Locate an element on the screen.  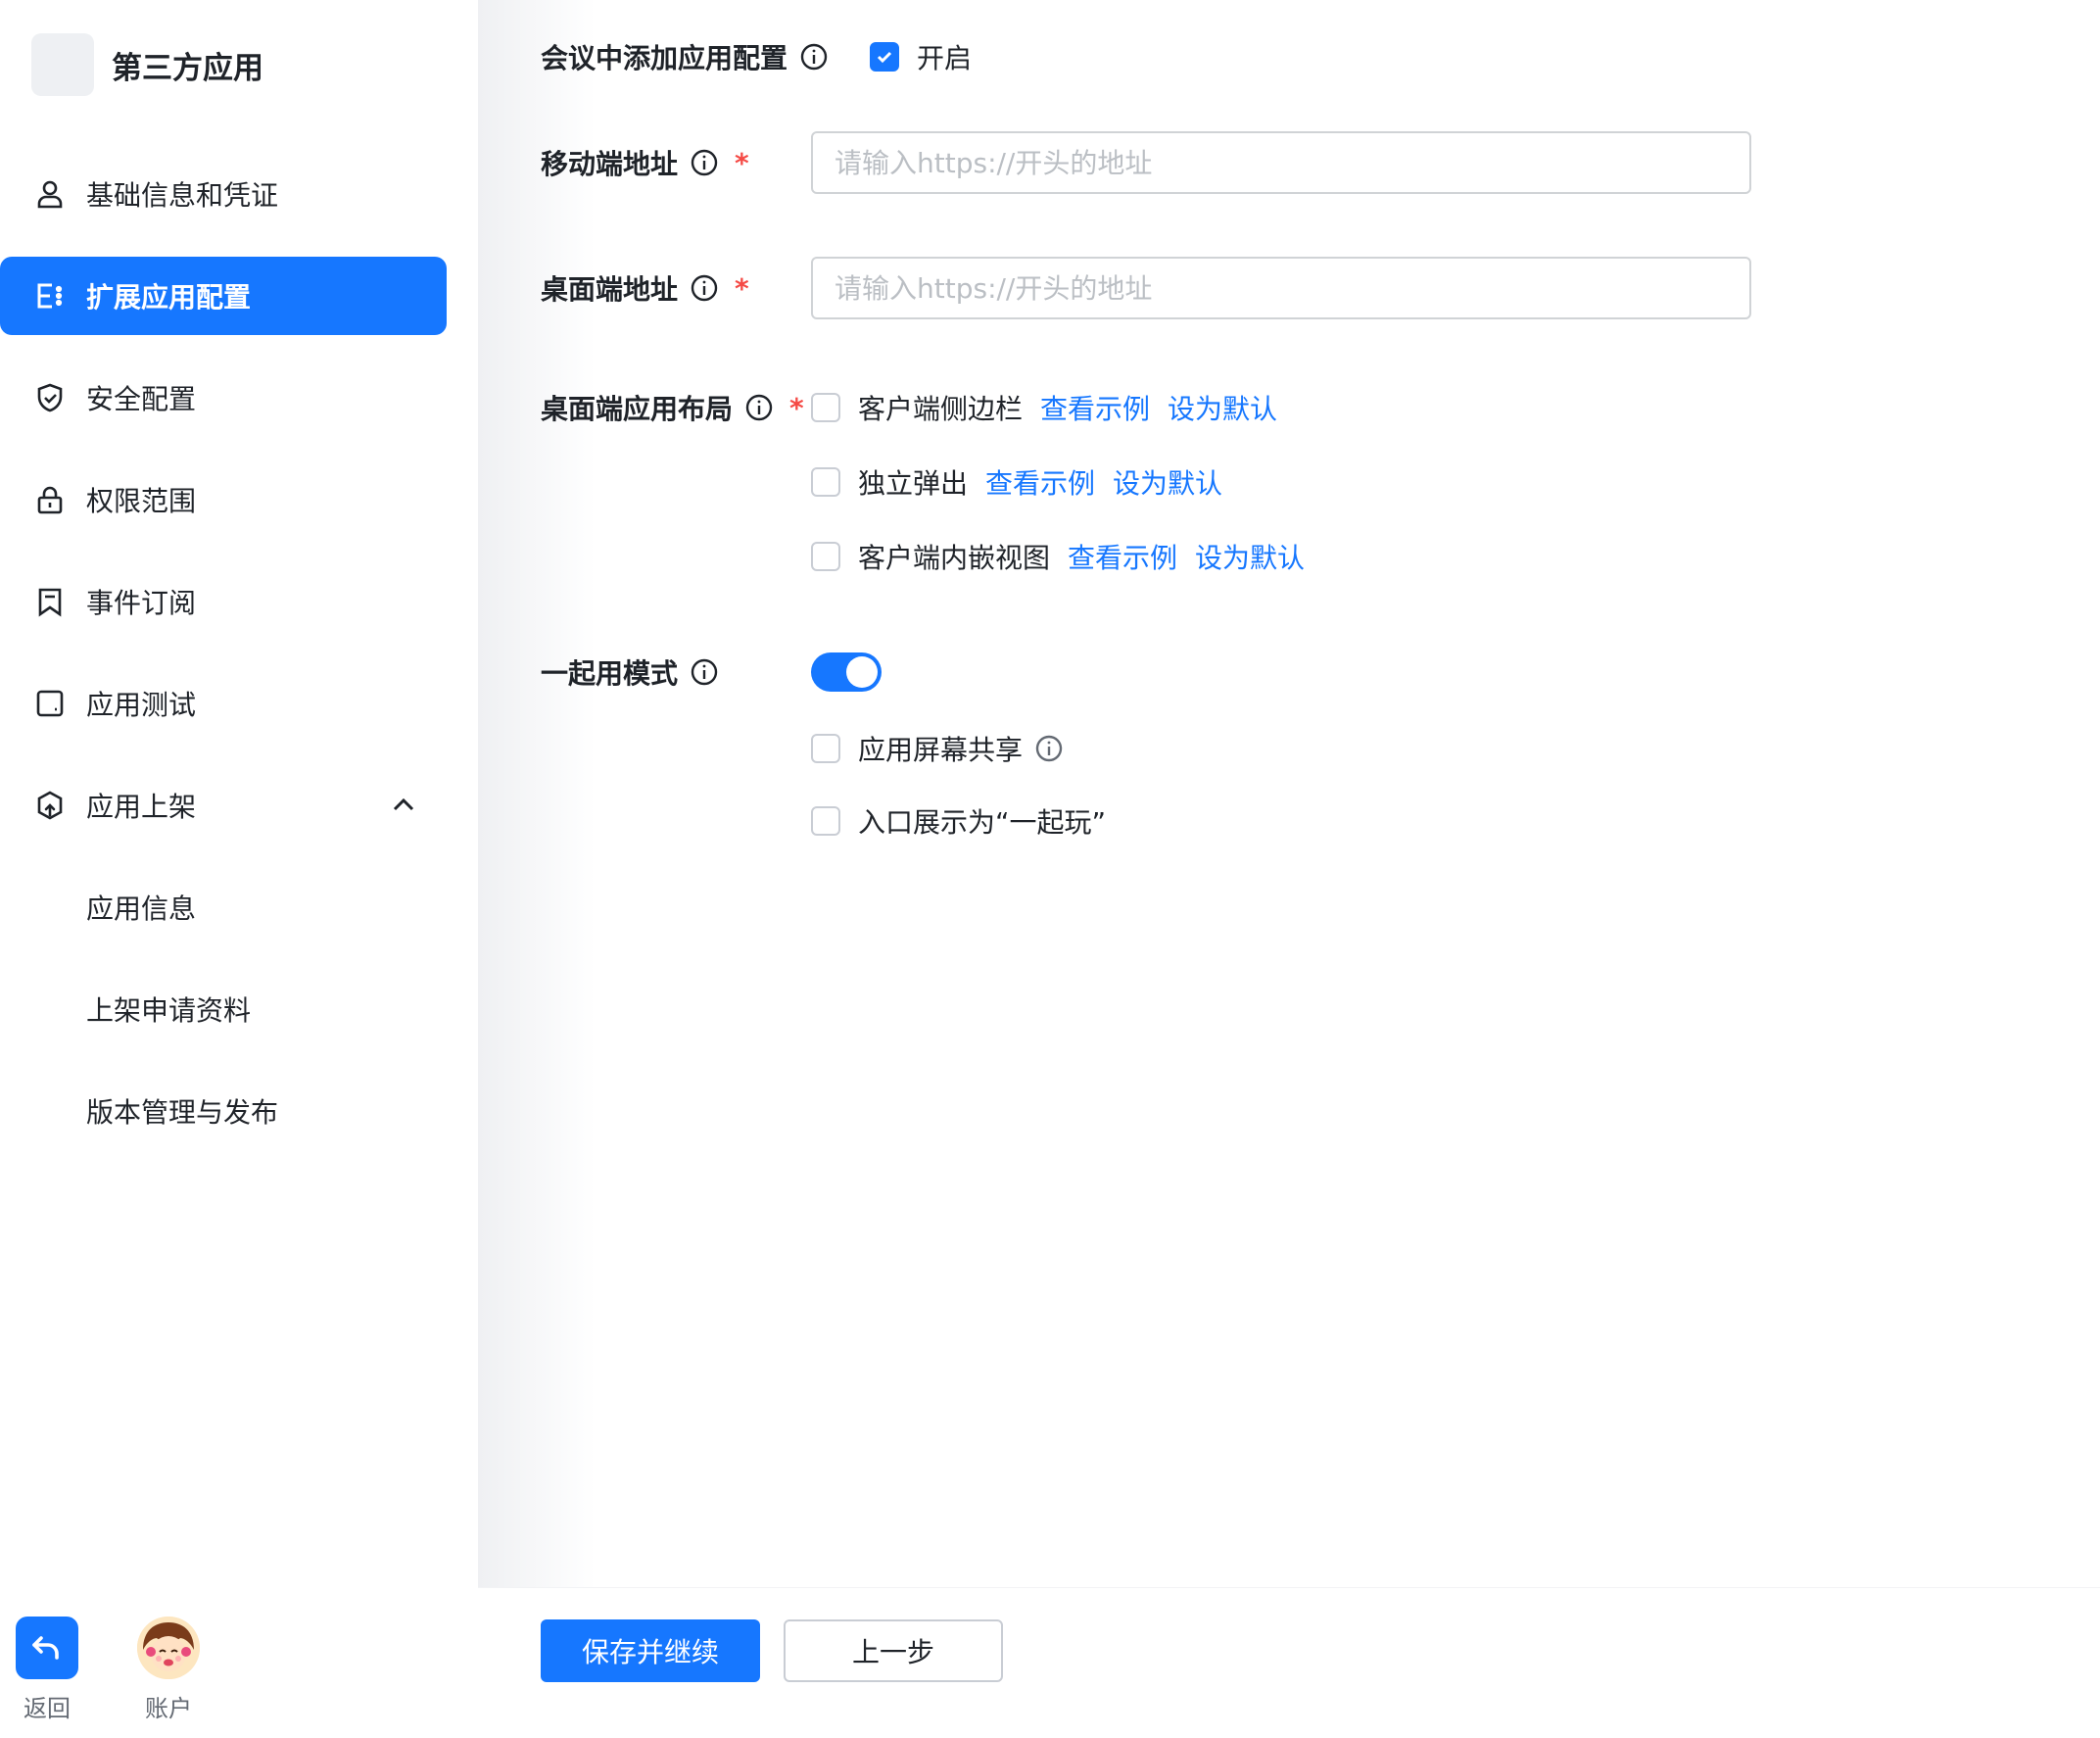
user-icon is located at coordinates (50, 194).